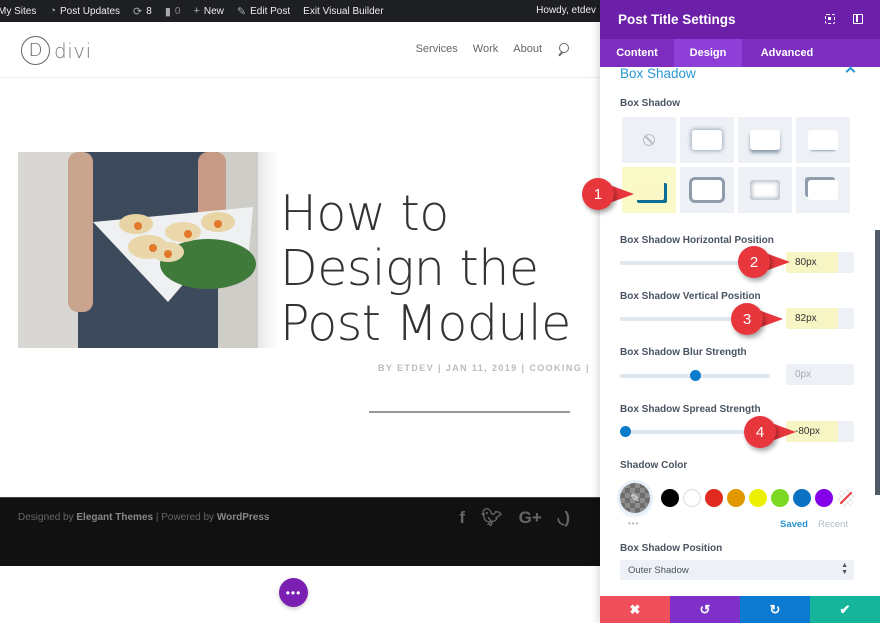  What do you see at coordinates (858, 19) in the screenshot?
I see `dock-panel-icon` at bounding box center [858, 19].